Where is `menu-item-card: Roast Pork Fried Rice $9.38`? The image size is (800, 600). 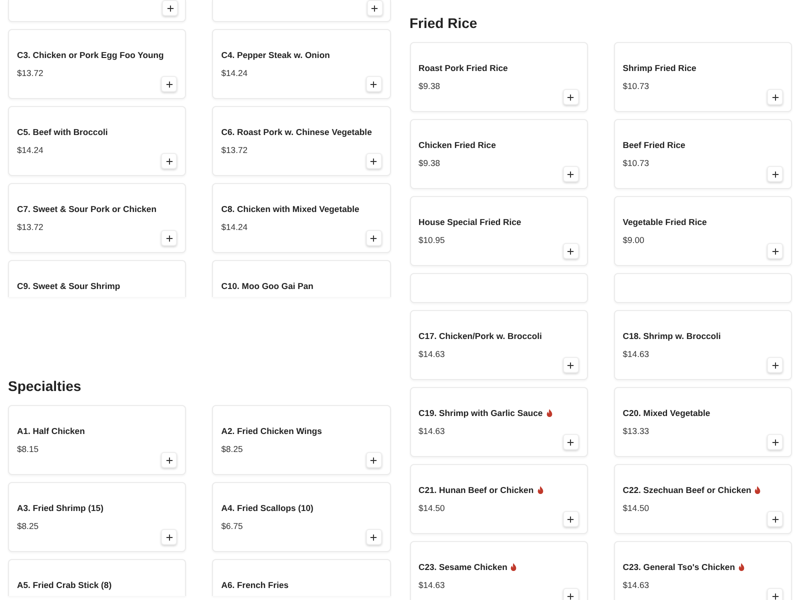
menu-item-card: Roast Pork Fried Rice $9.38 is located at coordinates (499, 77).